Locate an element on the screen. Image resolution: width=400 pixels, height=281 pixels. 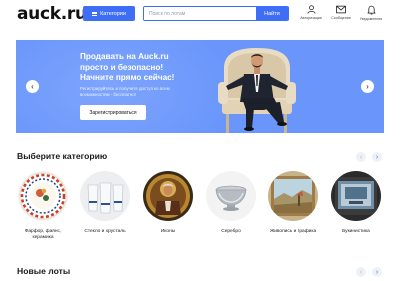
new-lots-next-button: › is located at coordinates (377, 272).